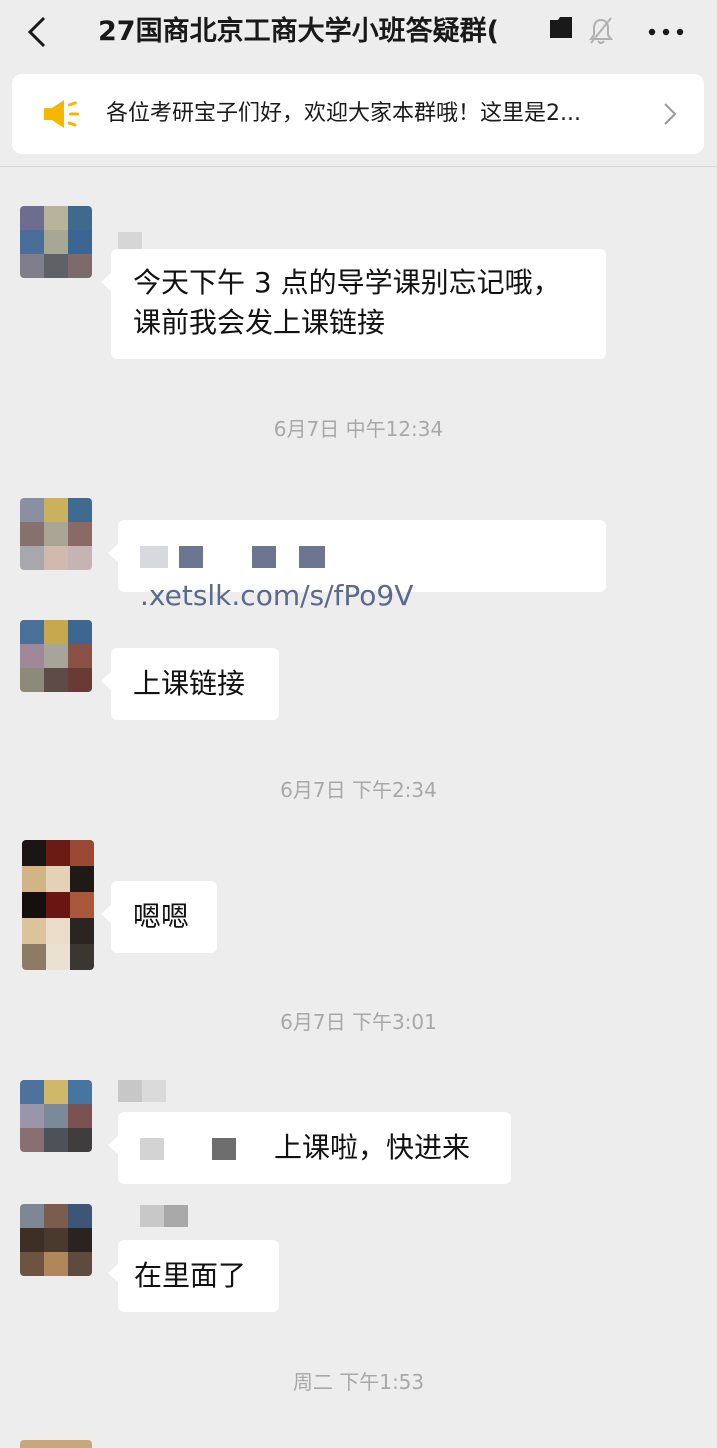 The width and height of the screenshot is (717, 1448). Describe the element at coordinates (561, 27) in the screenshot. I see `folder-icon` at that location.